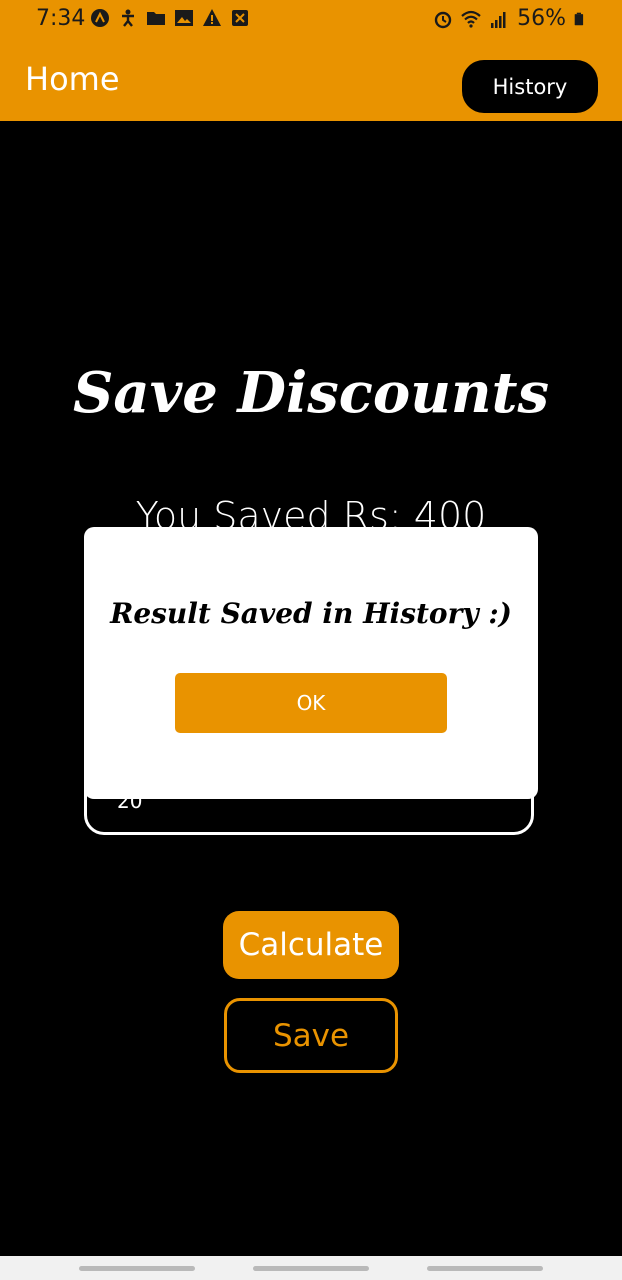 The width and height of the screenshot is (622, 1280). I want to click on status-right: 56%, so click(510, 18).